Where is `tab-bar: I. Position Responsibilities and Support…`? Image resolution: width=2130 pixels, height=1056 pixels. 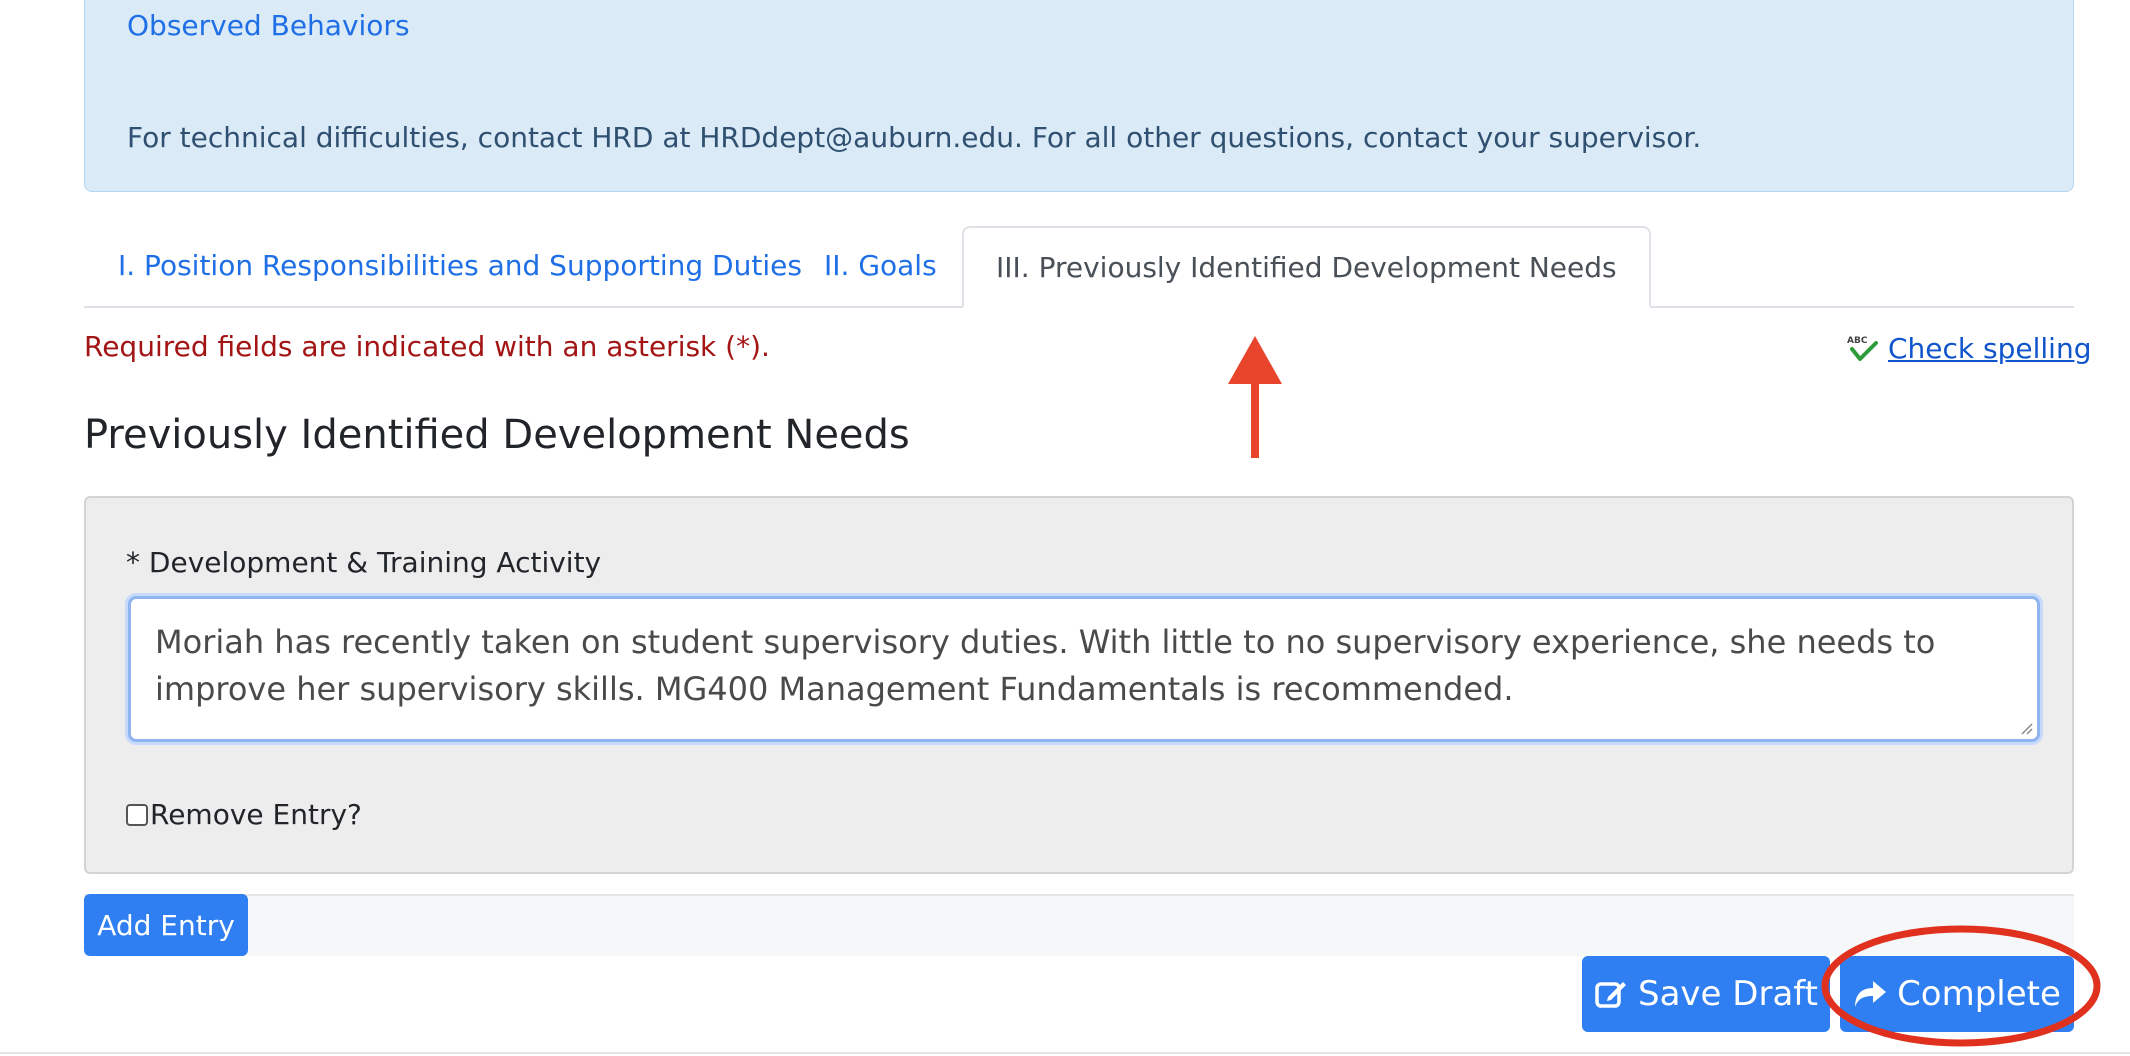 tab-bar: I. Position Responsibilities and Support… is located at coordinates (1079, 267).